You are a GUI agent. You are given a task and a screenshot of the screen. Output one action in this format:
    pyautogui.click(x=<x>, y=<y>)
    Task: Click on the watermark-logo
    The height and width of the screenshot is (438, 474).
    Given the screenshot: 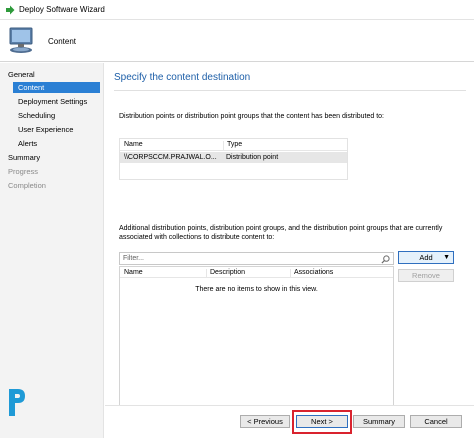 What is the action you would take?
    pyautogui.click(x=17, y=402)
    